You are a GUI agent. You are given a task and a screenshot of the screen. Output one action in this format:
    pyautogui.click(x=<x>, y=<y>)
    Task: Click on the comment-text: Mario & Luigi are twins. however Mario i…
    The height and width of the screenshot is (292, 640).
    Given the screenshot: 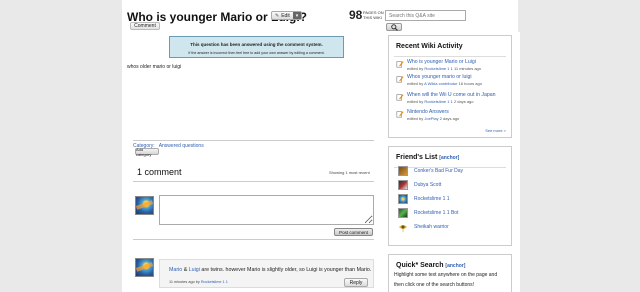 What is the action you would take?
    pyautogui.click(x=270, y=270)
    